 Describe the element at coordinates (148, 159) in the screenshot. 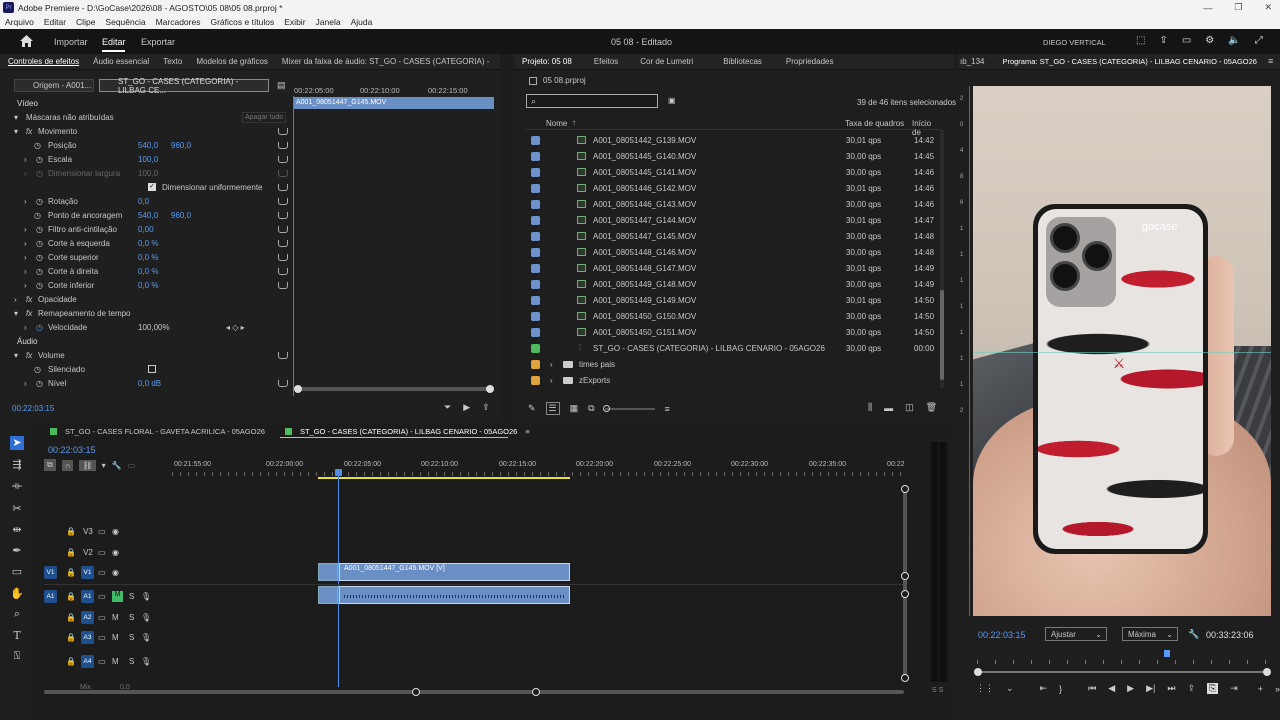

I see `scale-value: 100,0` at that location.